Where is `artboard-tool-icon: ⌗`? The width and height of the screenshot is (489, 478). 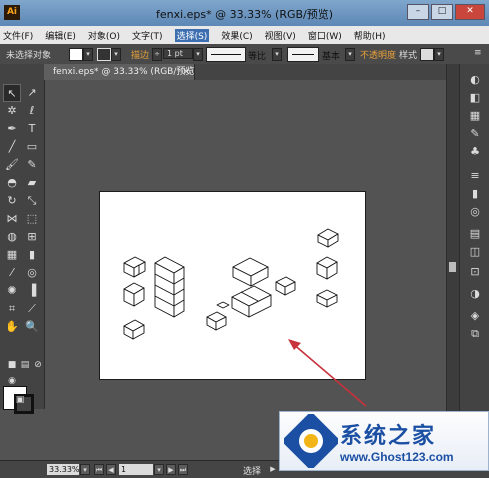
artboard-tool-icon: ⌗ is located at coordinates (12, 309).